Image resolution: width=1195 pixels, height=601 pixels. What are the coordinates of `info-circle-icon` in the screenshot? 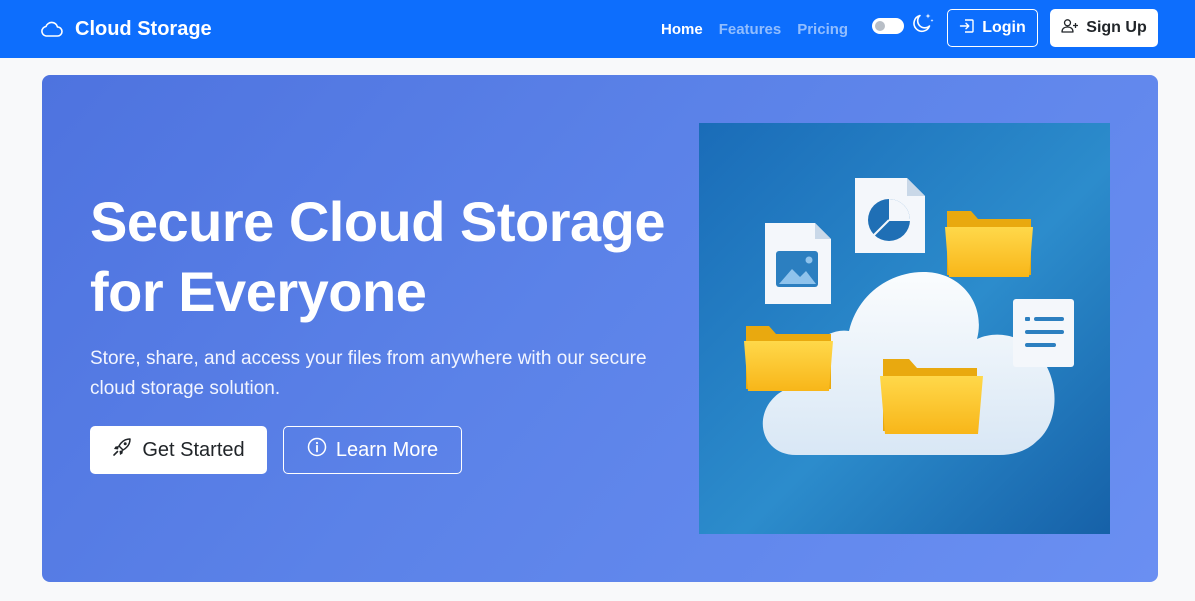 It's located at (317, 450).